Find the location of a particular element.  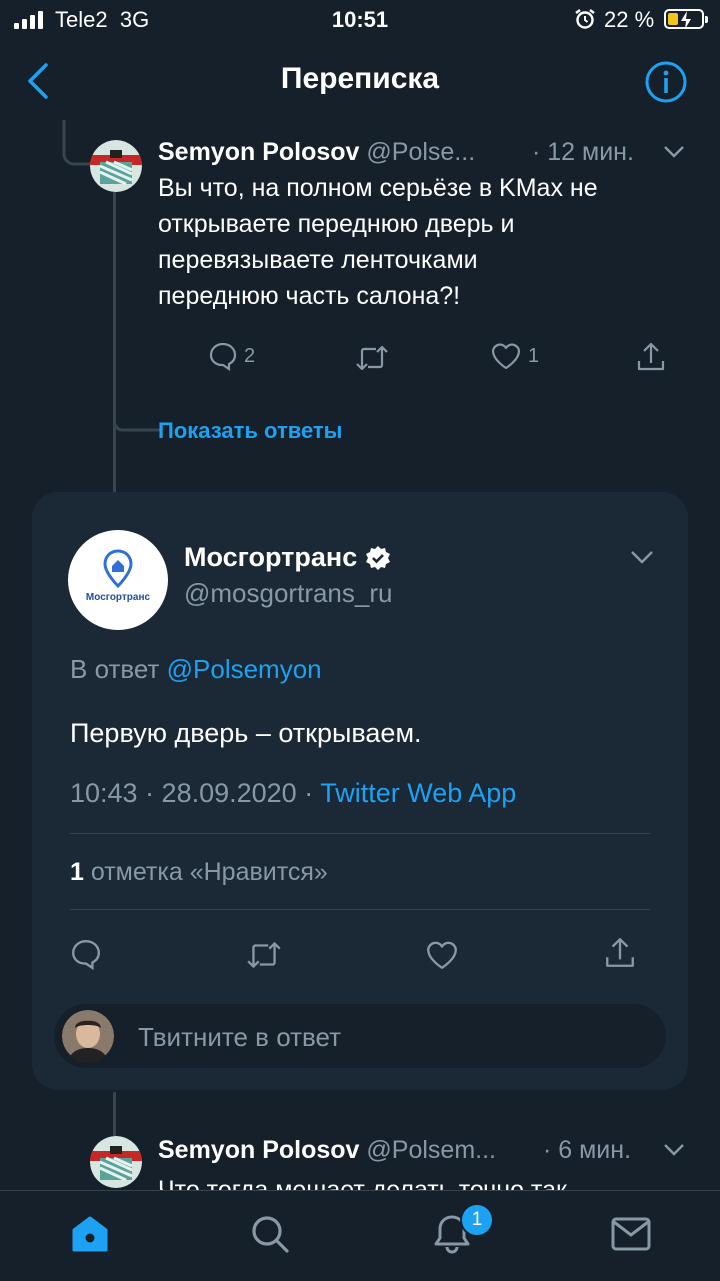

verified-badge-icon is located at coordinates (378, 557).